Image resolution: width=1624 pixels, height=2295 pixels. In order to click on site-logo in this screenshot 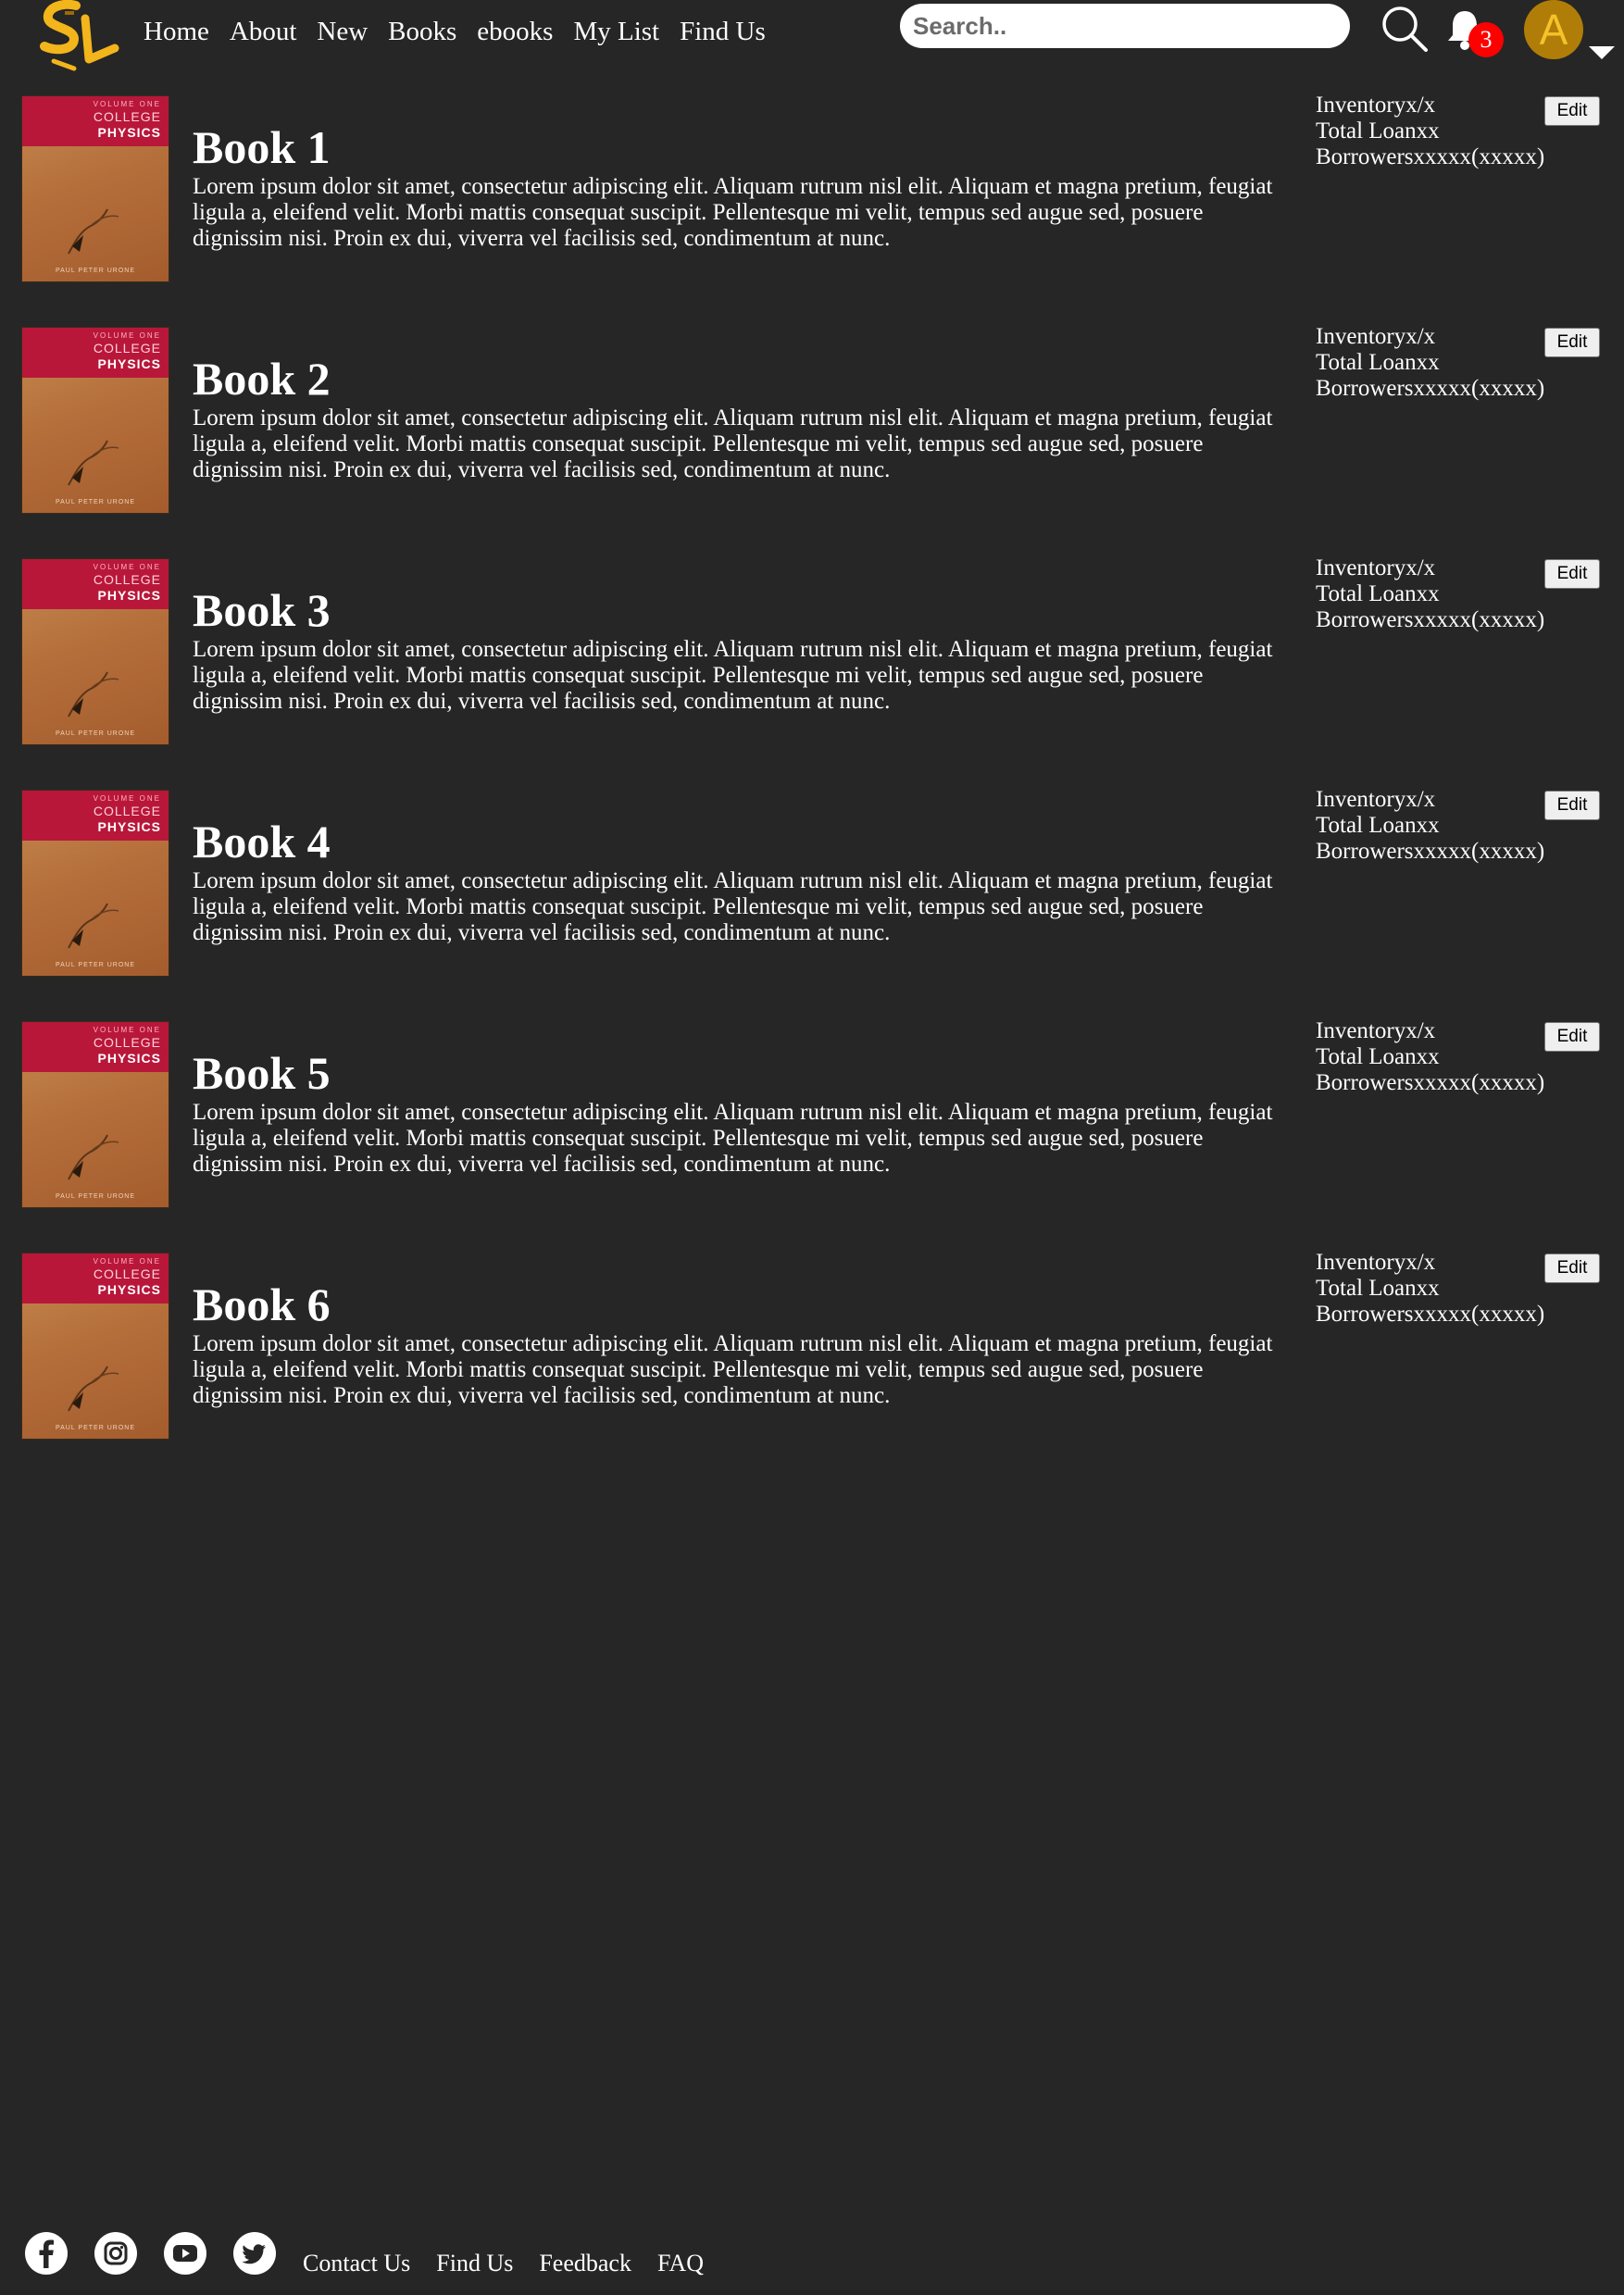, I will do `click(78, 37)`.